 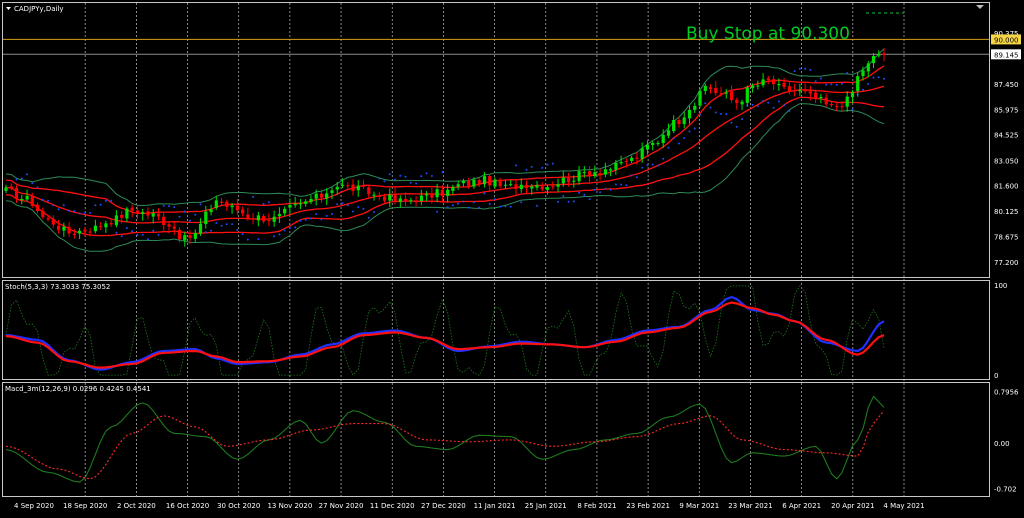 I want to click on x-tick-label: 27 Dec 2020, so click(x=443, y=506).